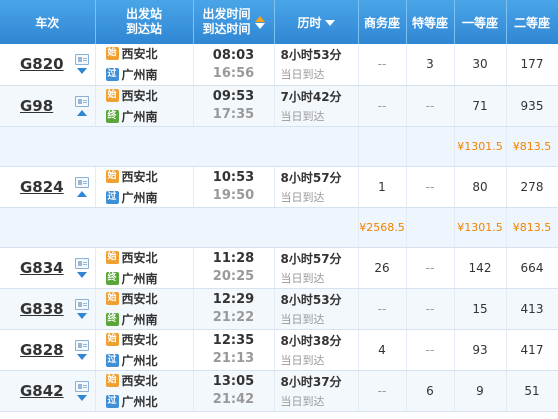  What do you see at coordinates (532, 350) in the screenshot?
I see `seat-second: 417` at bounding box center [532, 350].